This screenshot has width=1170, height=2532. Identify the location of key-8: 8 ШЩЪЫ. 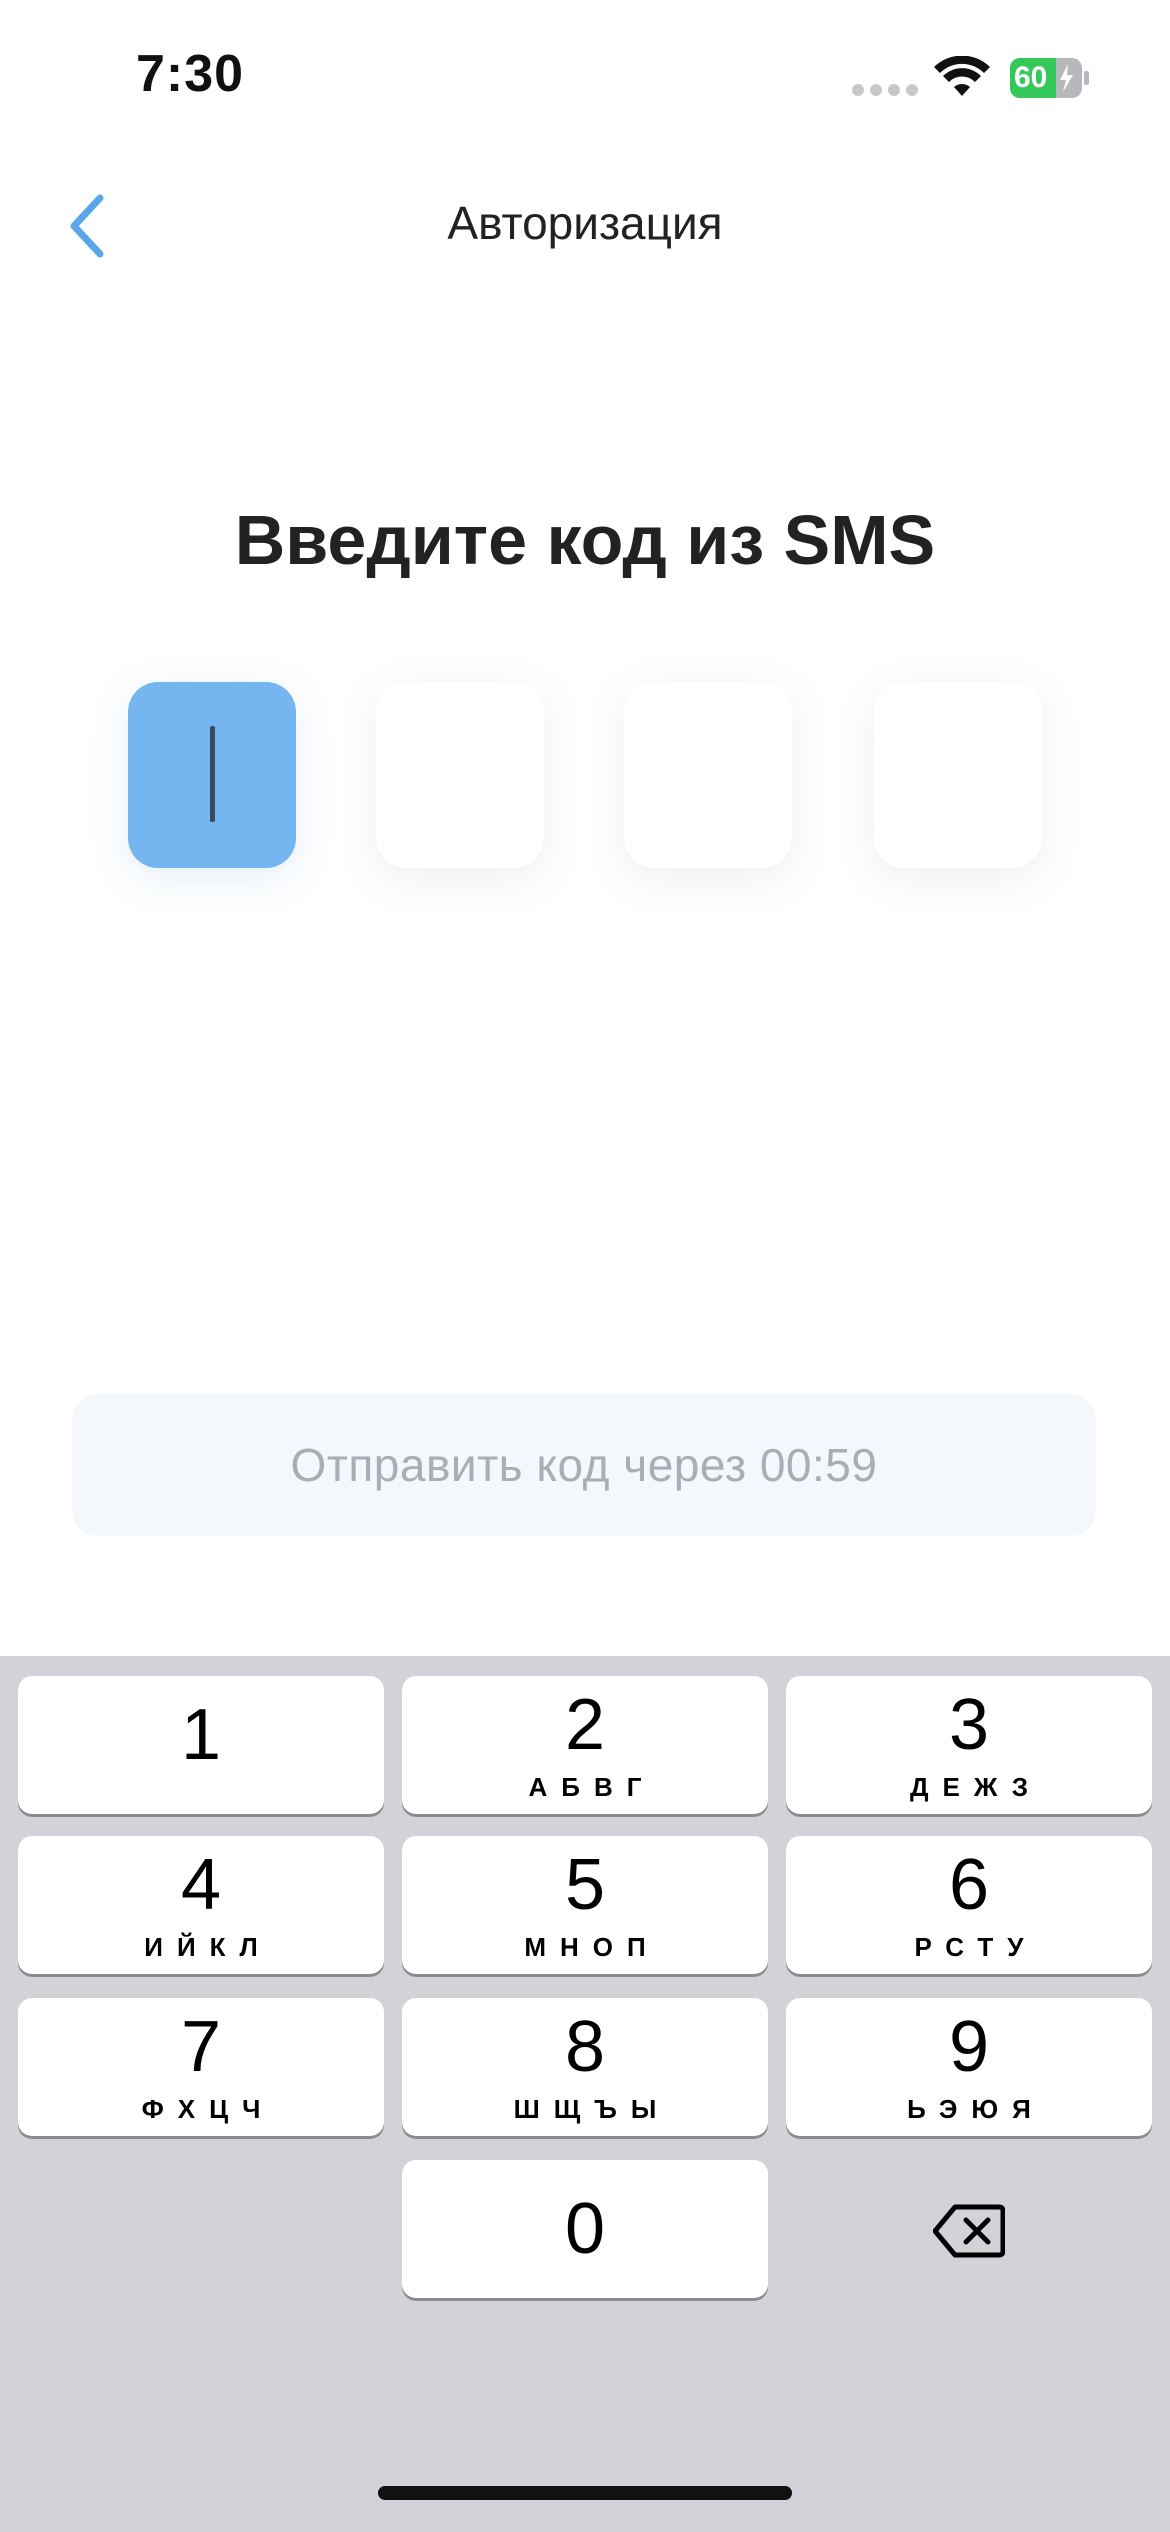
(585, 2067).